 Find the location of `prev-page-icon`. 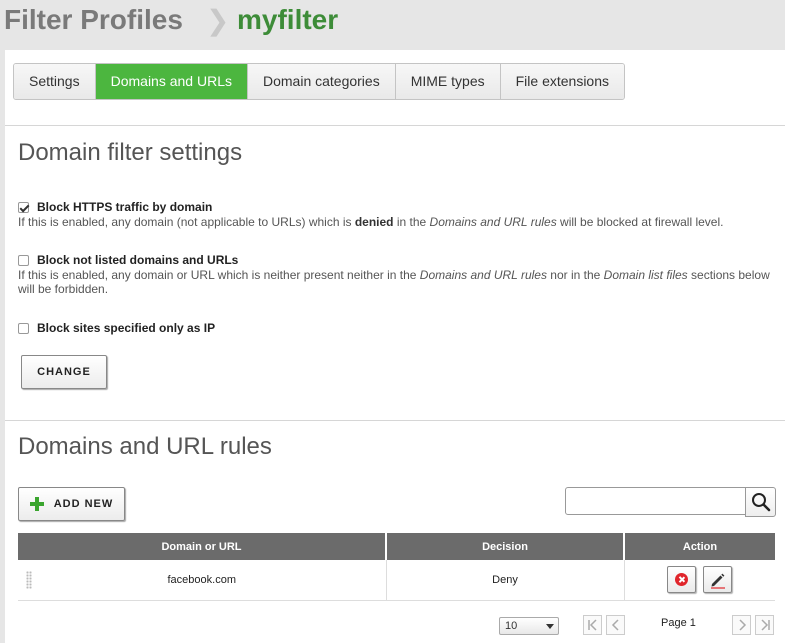

prev-page-icon is located at coordinates (615, 625).